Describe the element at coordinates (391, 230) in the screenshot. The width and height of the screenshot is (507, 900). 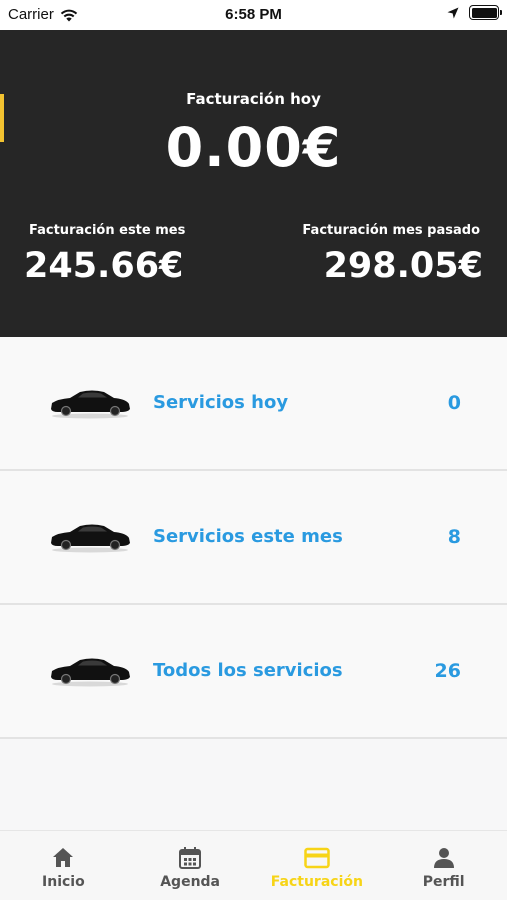
I see `prev-month-billing-label: Facturación mes pasado` at that location.